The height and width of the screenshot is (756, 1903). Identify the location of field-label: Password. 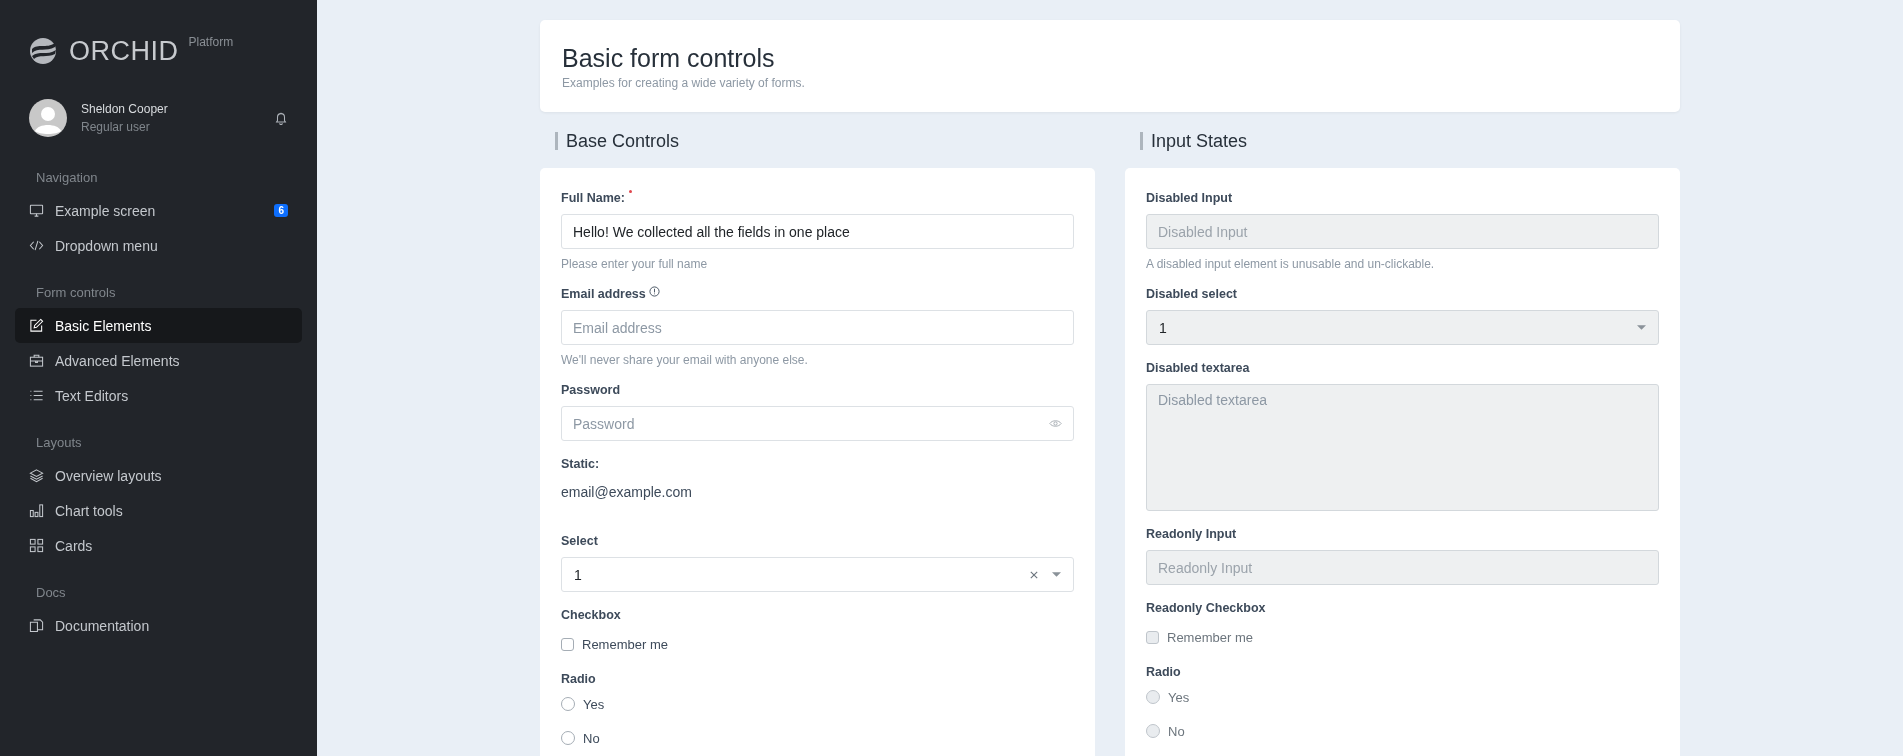
(591, 390).